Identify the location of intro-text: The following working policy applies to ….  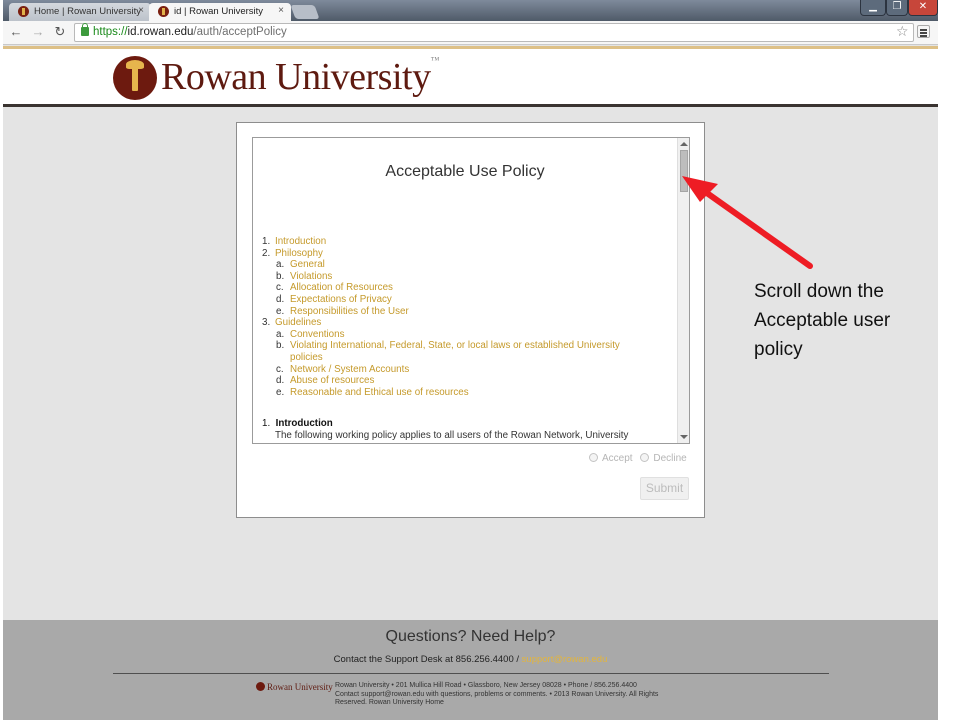
(452, 435).